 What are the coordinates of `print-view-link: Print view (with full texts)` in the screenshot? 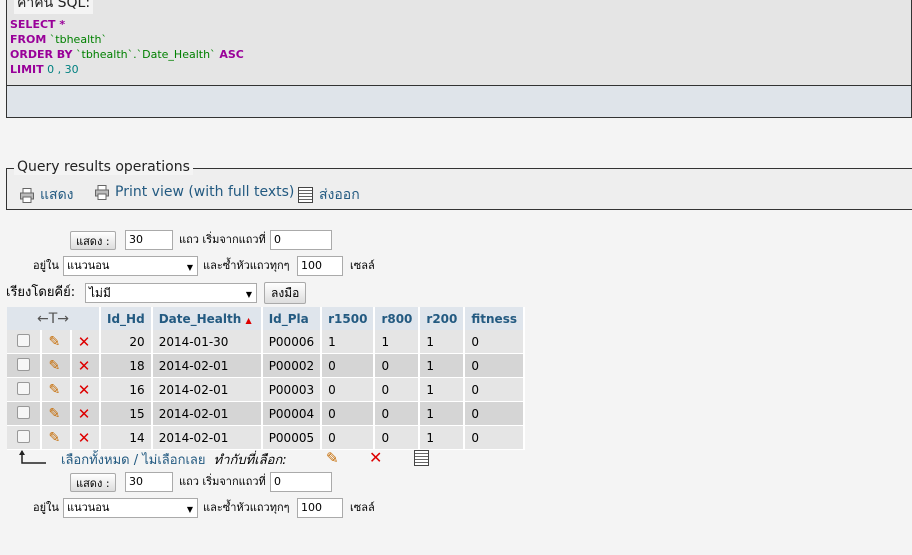 It's located at (194, 192).